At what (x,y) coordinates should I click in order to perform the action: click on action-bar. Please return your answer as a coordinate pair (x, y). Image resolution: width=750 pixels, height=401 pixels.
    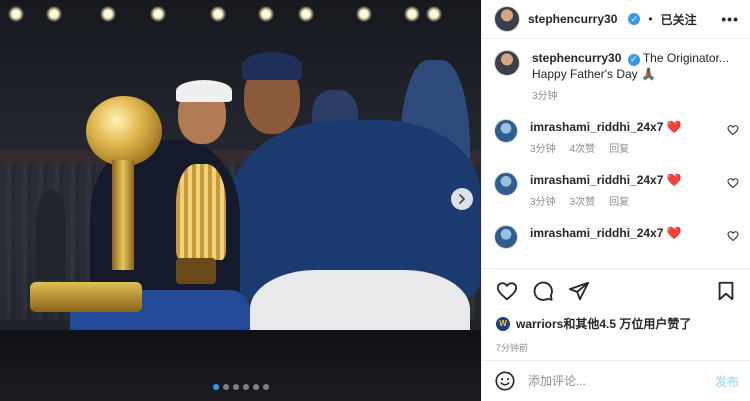
    Looking at the image, I should click on (616, 291).